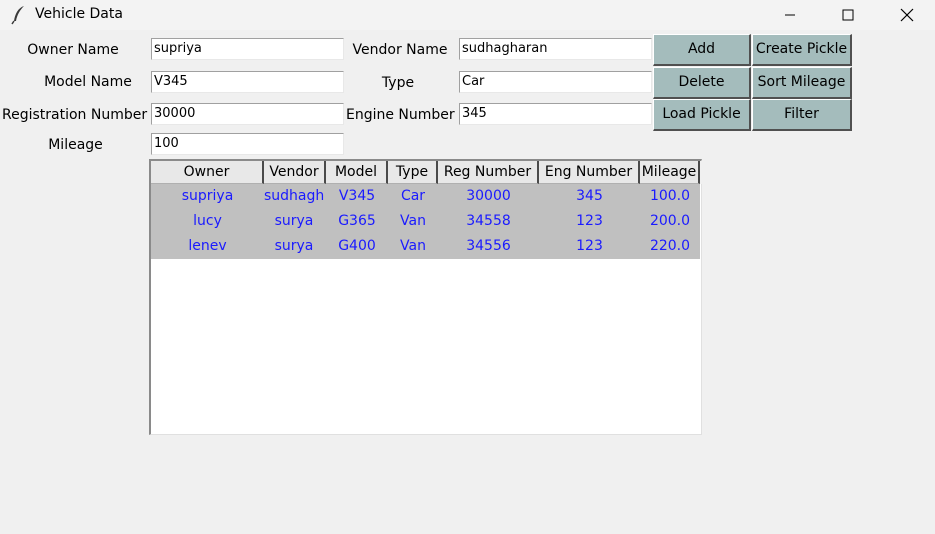  I want to click on title-bar: Vehicle Data, so click(467, 15).